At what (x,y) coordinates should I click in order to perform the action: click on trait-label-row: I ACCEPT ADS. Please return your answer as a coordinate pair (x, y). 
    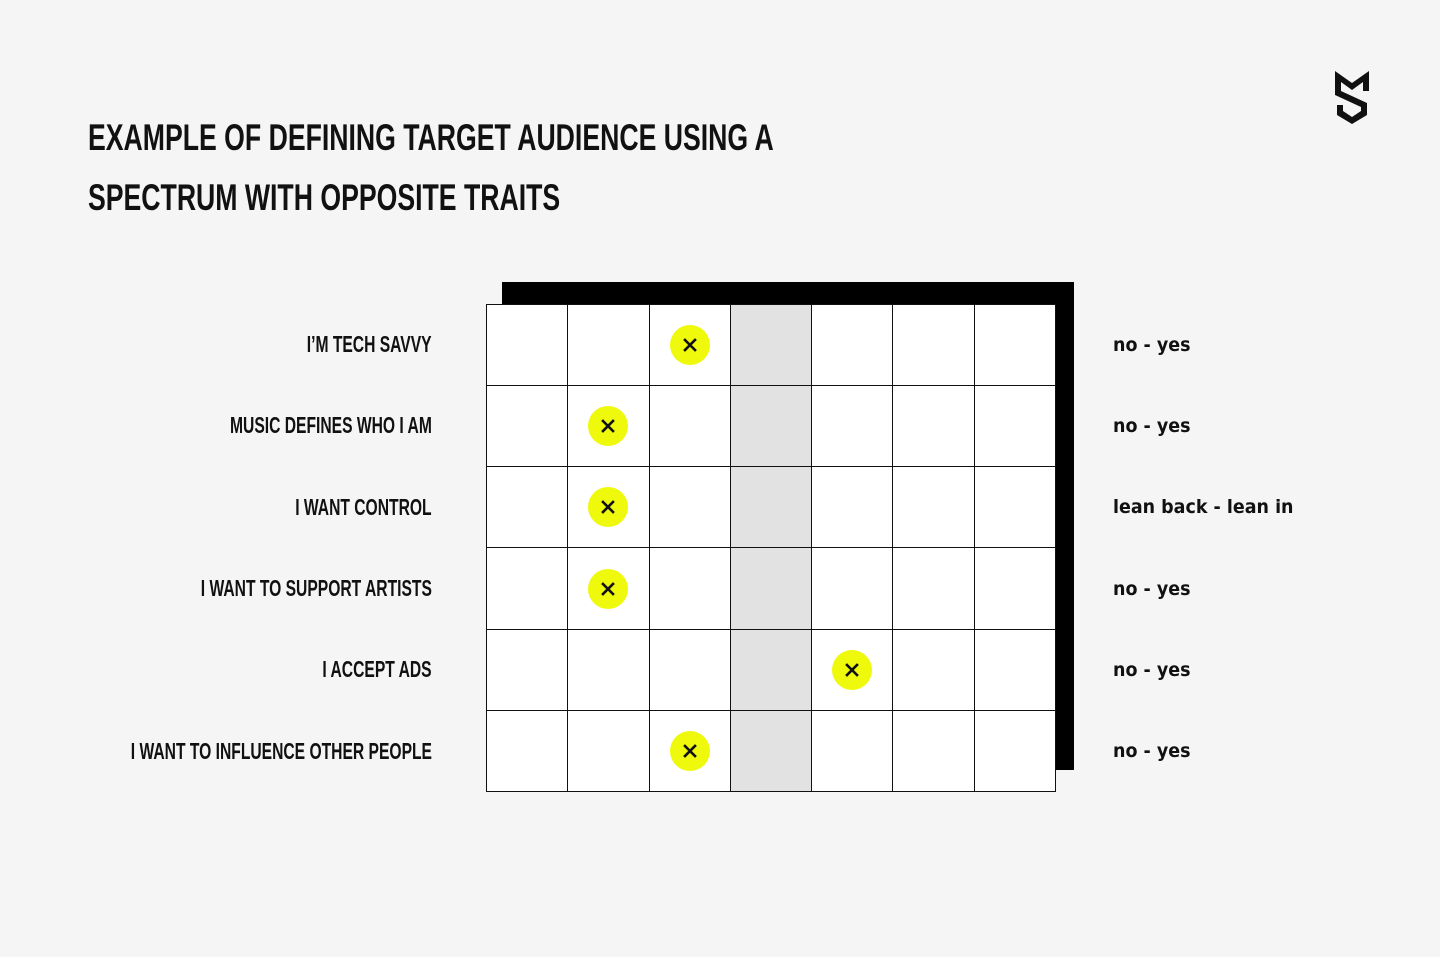
    Looking at the image, I should click on (246, 669).